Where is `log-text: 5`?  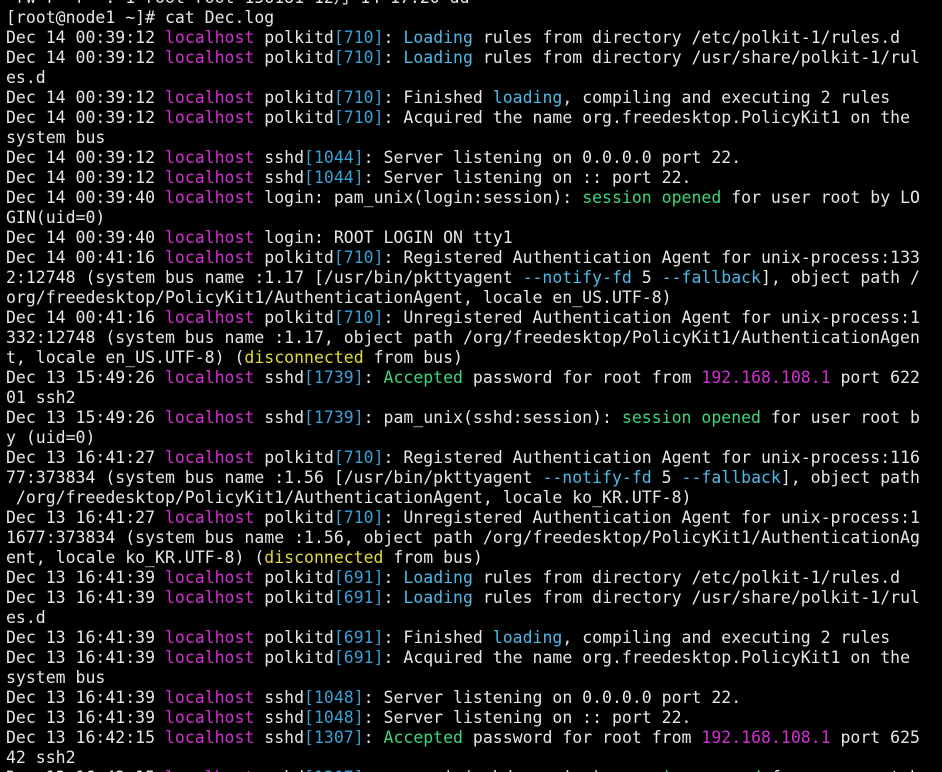
log-text: 5 is located at coordinates (666, 477).